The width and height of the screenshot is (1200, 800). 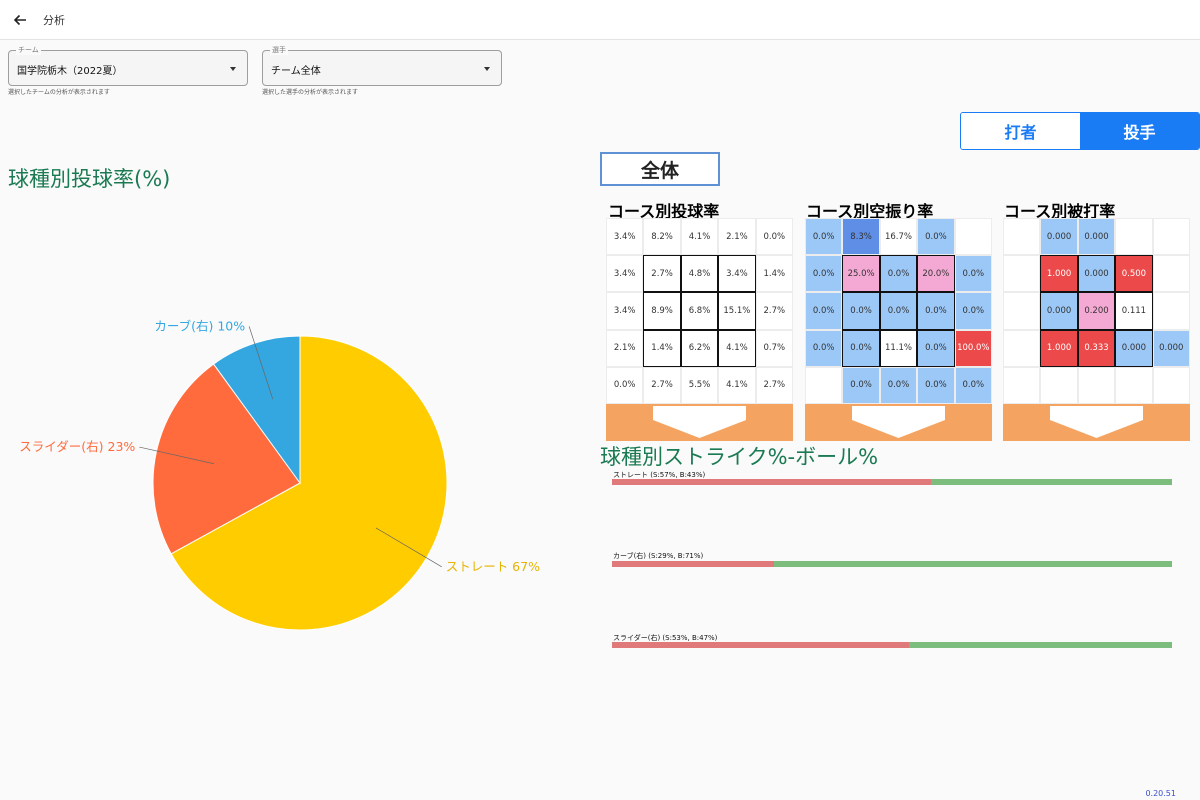 I want to click on strike-zone-cell: 20.0%, so click(x=936, y=274).